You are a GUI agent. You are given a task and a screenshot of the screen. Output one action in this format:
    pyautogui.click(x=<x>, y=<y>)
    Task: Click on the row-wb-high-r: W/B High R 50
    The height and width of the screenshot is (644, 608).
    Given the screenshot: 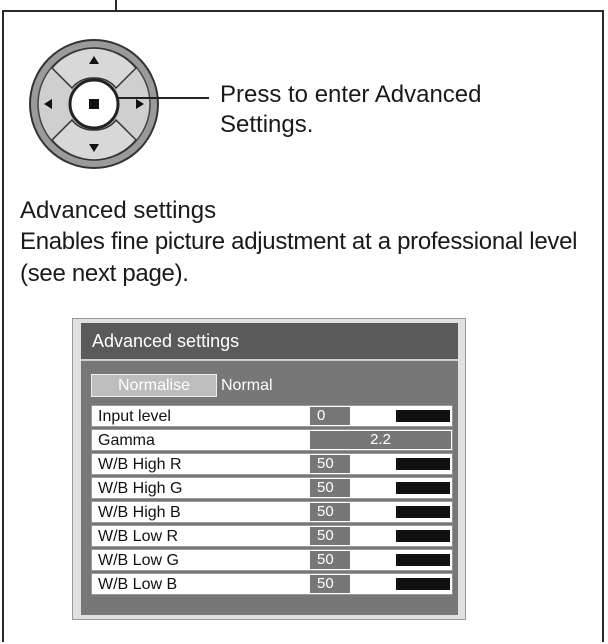 What is the action you would take?
    pyautogui.click(x=272, y=464)
    